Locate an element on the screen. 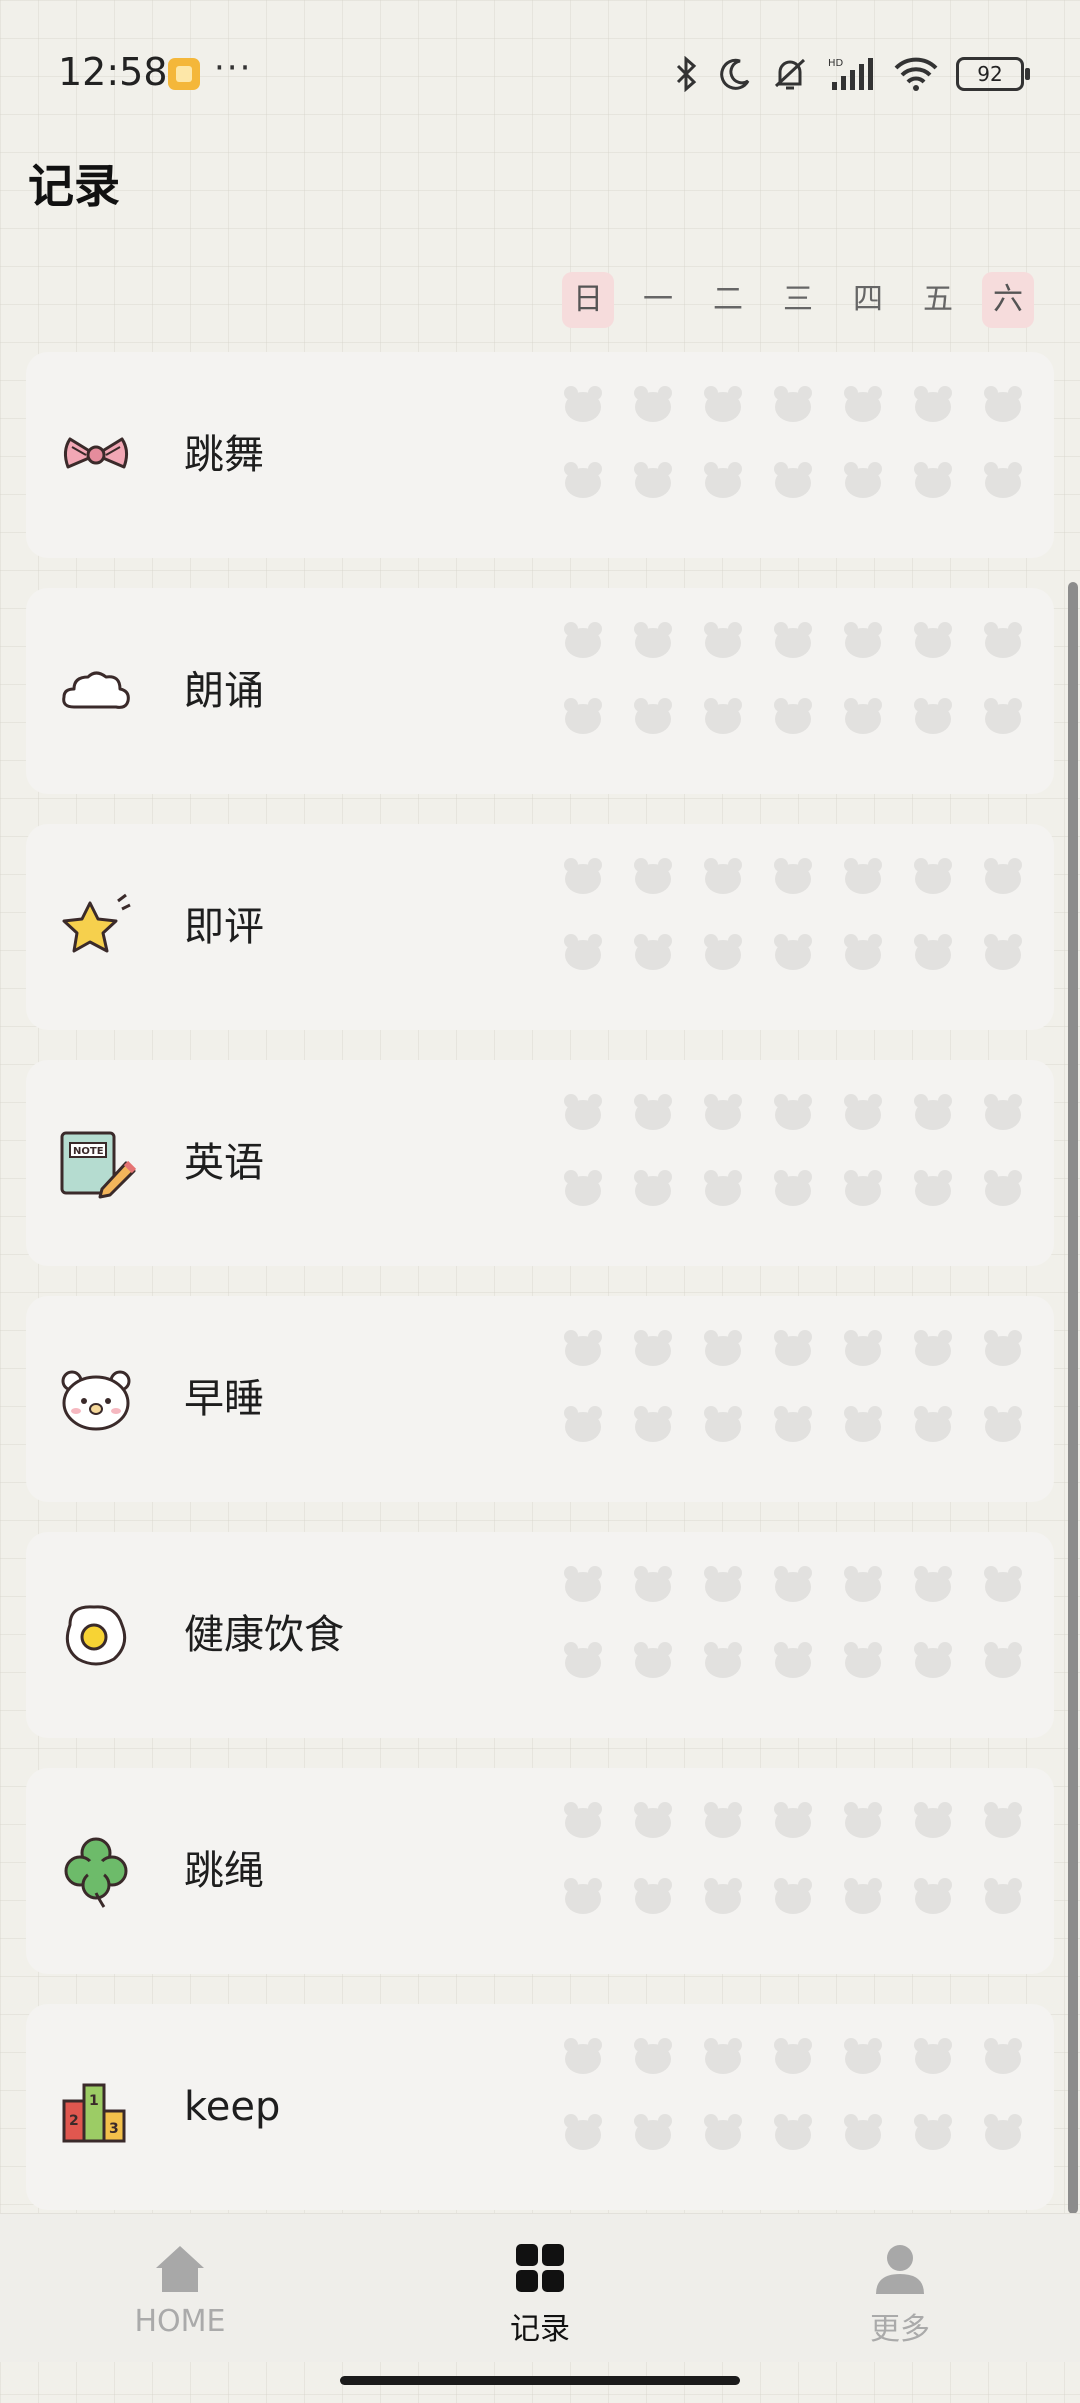  habit-card: 2 1 3 keep is located at coordinates (540, 2107).